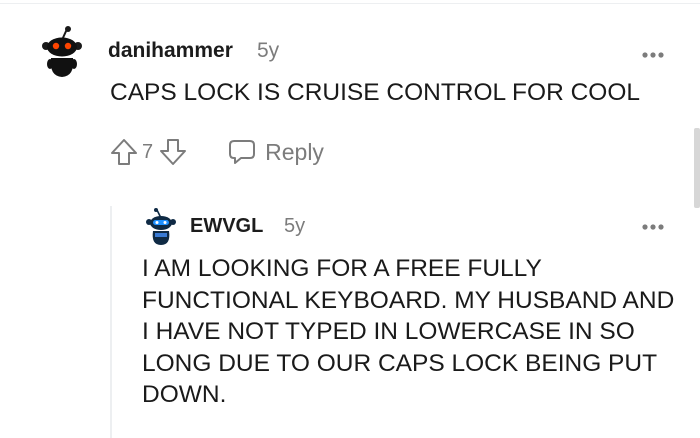 The image size is (700, 438). What do you see at coordinates (226, 226) in the screenshot?
I see `comment-author: EWVGL` at bounding box center [226, 226].